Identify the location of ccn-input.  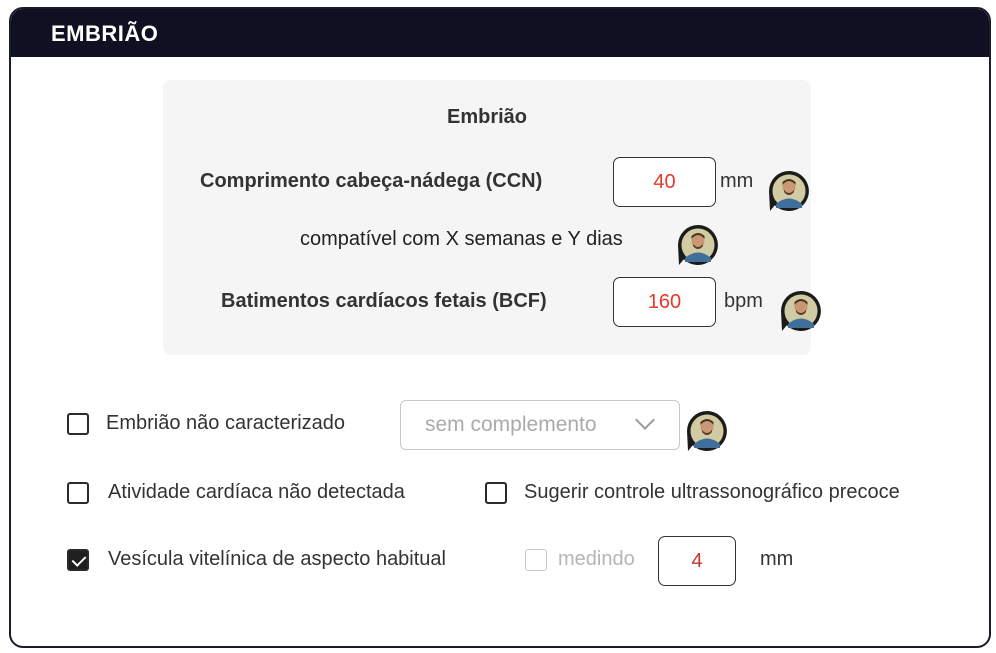
(664, 182).